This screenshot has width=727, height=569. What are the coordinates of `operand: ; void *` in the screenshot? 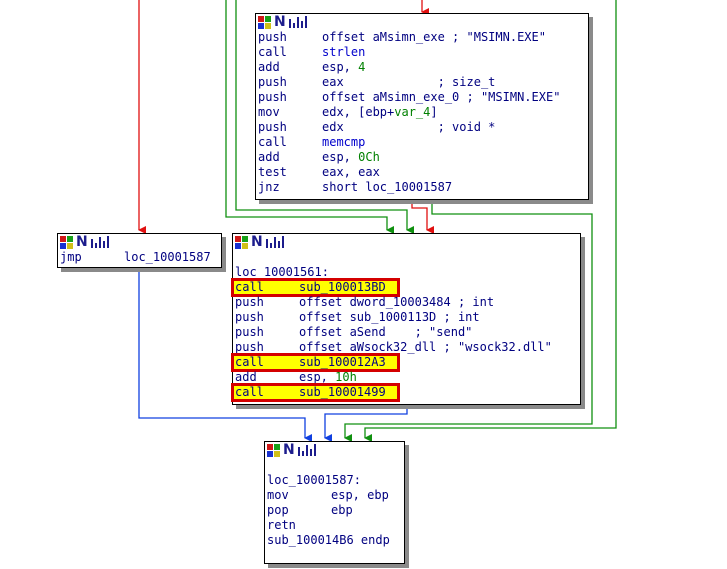 It's located at (466, 127).